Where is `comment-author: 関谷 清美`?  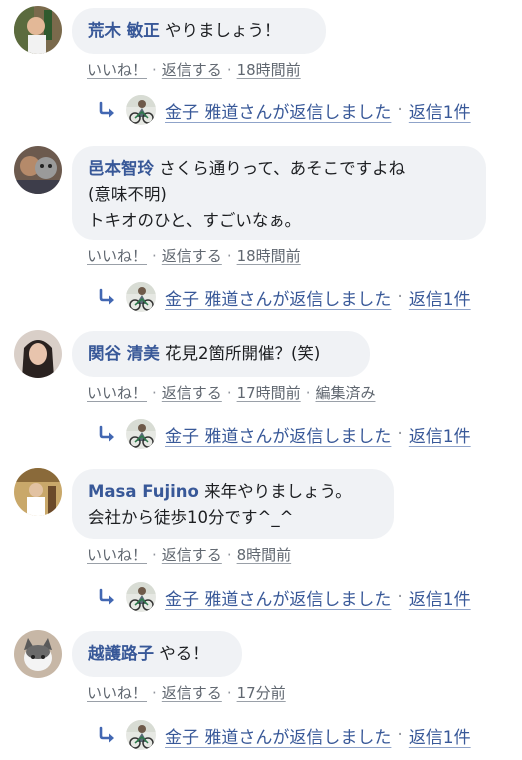 comment-author: 関谷 清美 is located at coordinates (124, 353).